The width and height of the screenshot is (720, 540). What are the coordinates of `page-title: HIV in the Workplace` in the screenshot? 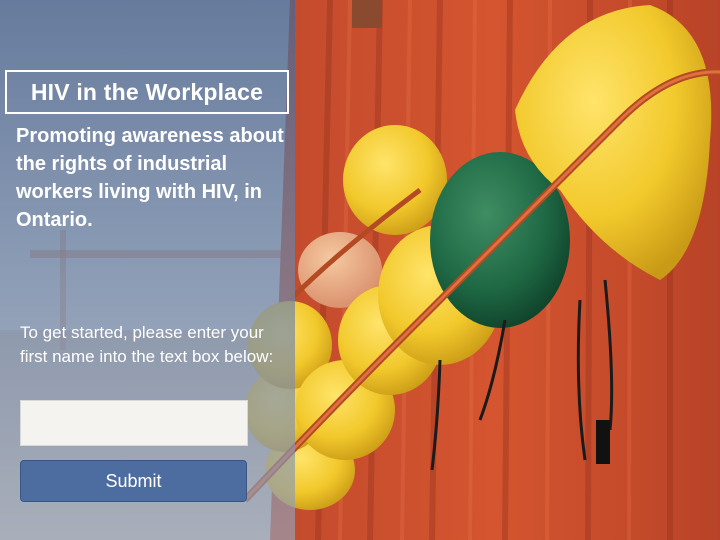 It's located at (147, 91).